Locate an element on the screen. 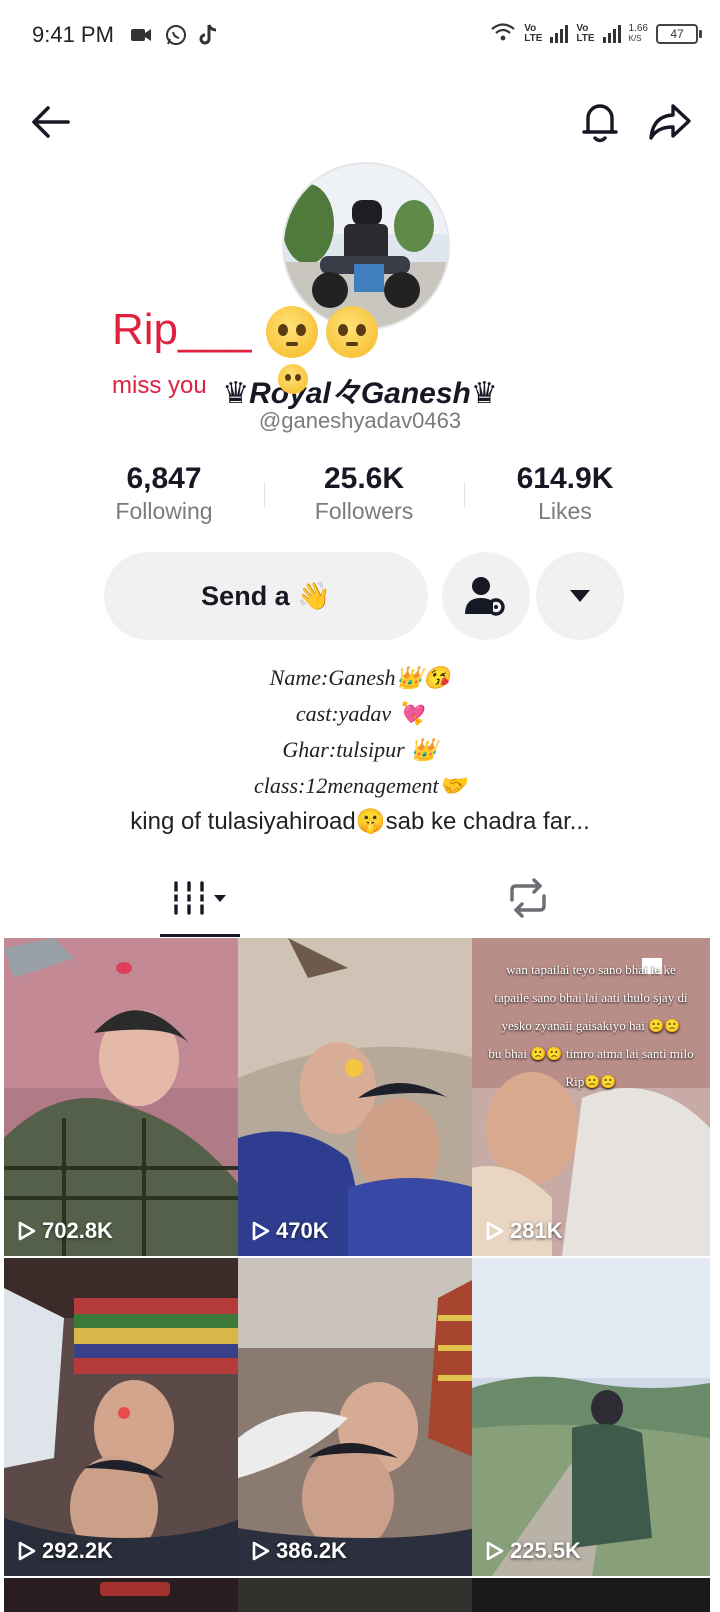  view-count: 225.5K is located at coordinates (533, 1551).